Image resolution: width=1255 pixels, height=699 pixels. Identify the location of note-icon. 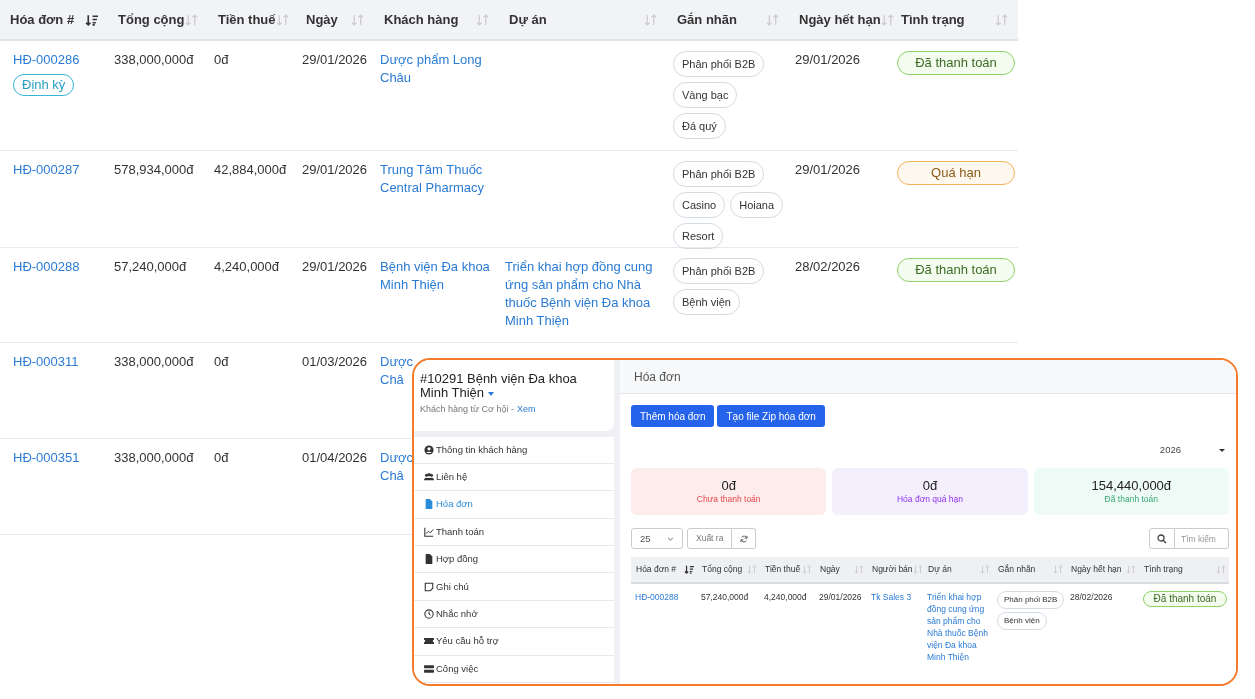
(429, 586).